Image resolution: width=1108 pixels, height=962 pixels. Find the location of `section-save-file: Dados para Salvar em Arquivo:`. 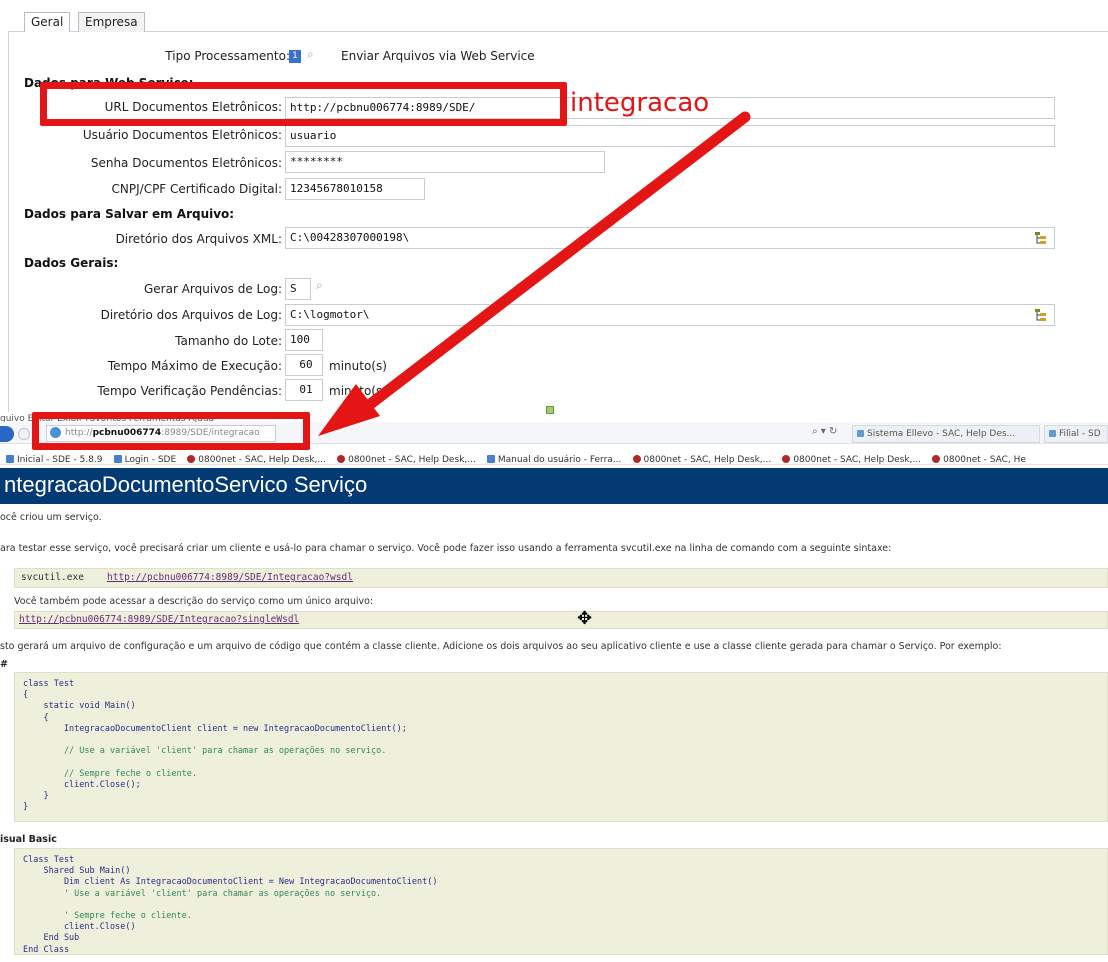

section-save-file: Dados para Salvar em Arquivo: is located at coordinates (129, 214).